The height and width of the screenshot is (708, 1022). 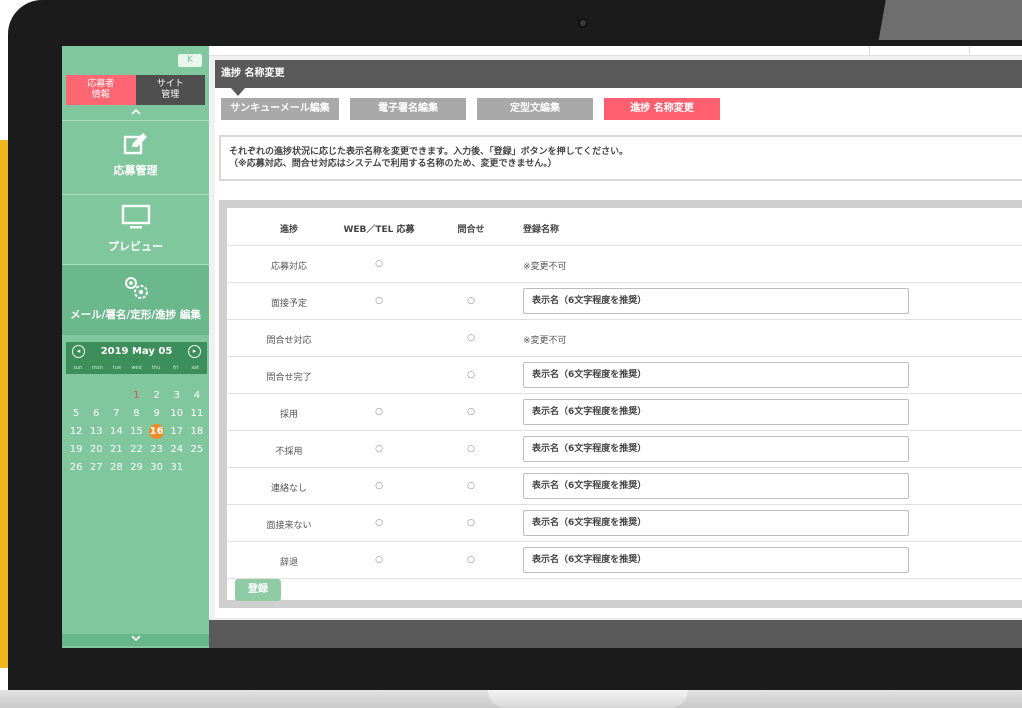 I want to click on calendar-day: 22, so click(x=136, y=450).